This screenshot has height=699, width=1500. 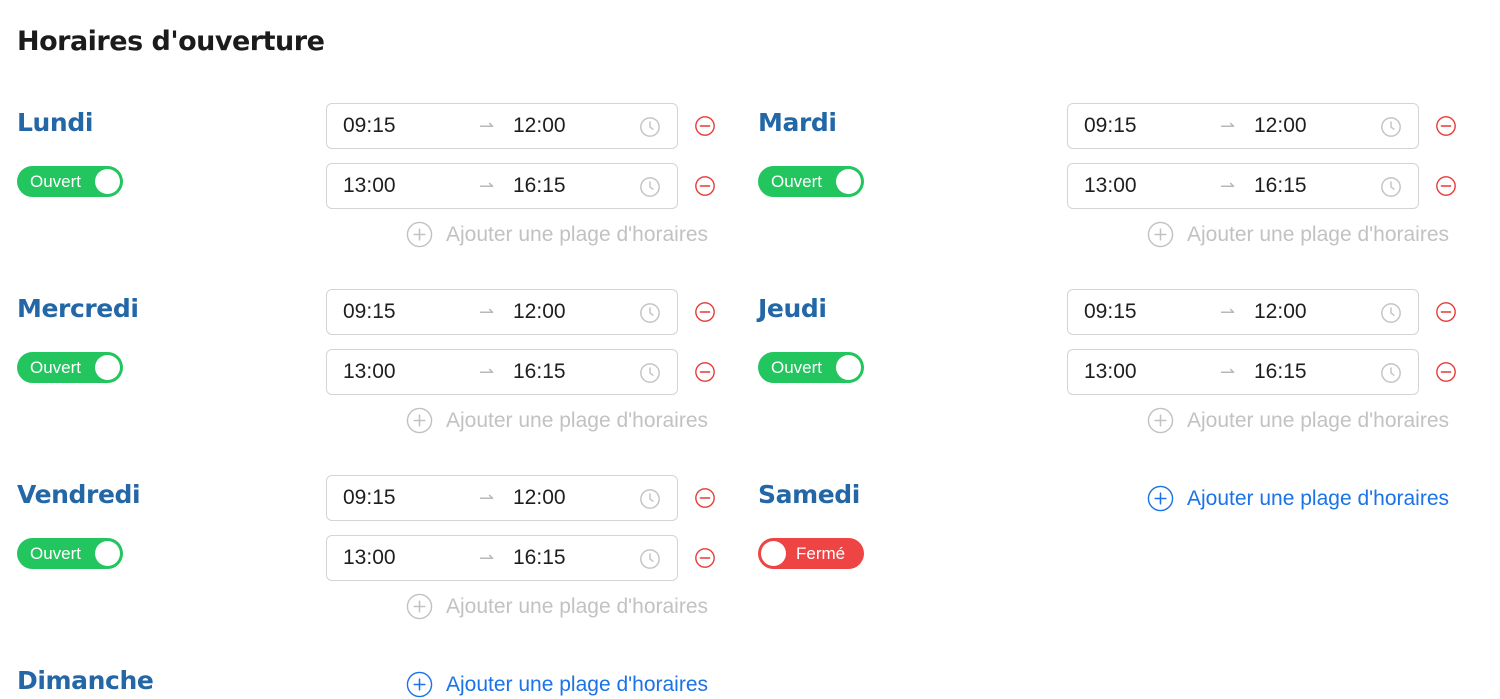 I want to click on day-name: Jeudi, so click(x=792, y=308).